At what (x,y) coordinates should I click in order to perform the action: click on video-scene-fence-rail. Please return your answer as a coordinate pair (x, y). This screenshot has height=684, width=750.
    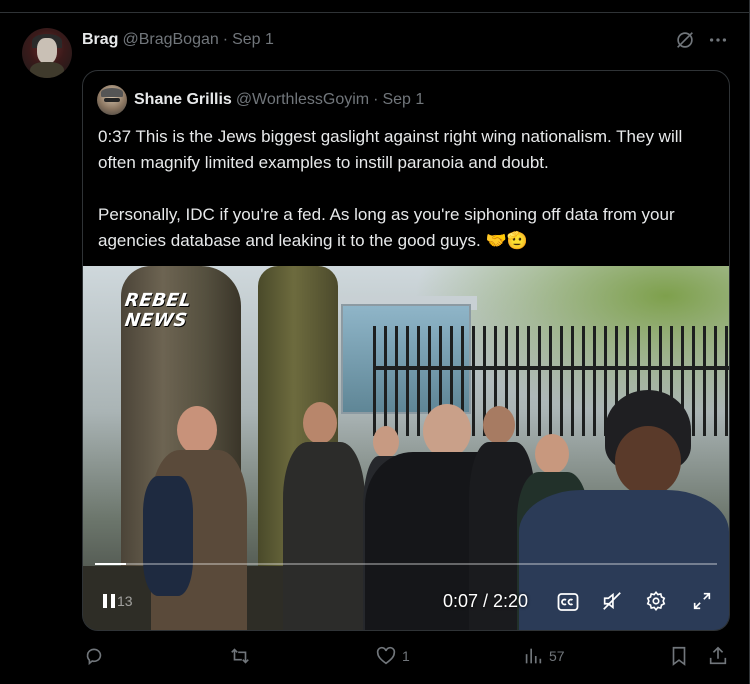
    Looking at the image, I should click on (551, 368).